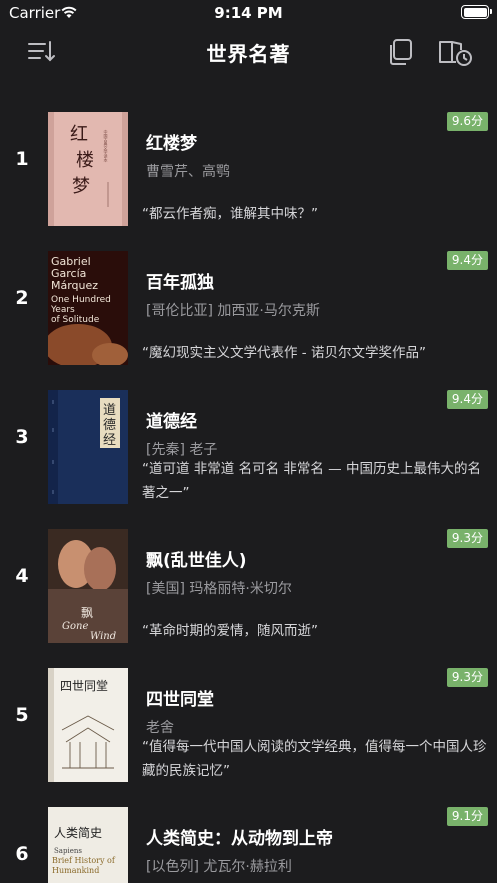 The image size is (497, 883). Describe the element at coordinates (109, 425) in the screenshot. I see `cover-title-char: 德` at that location.